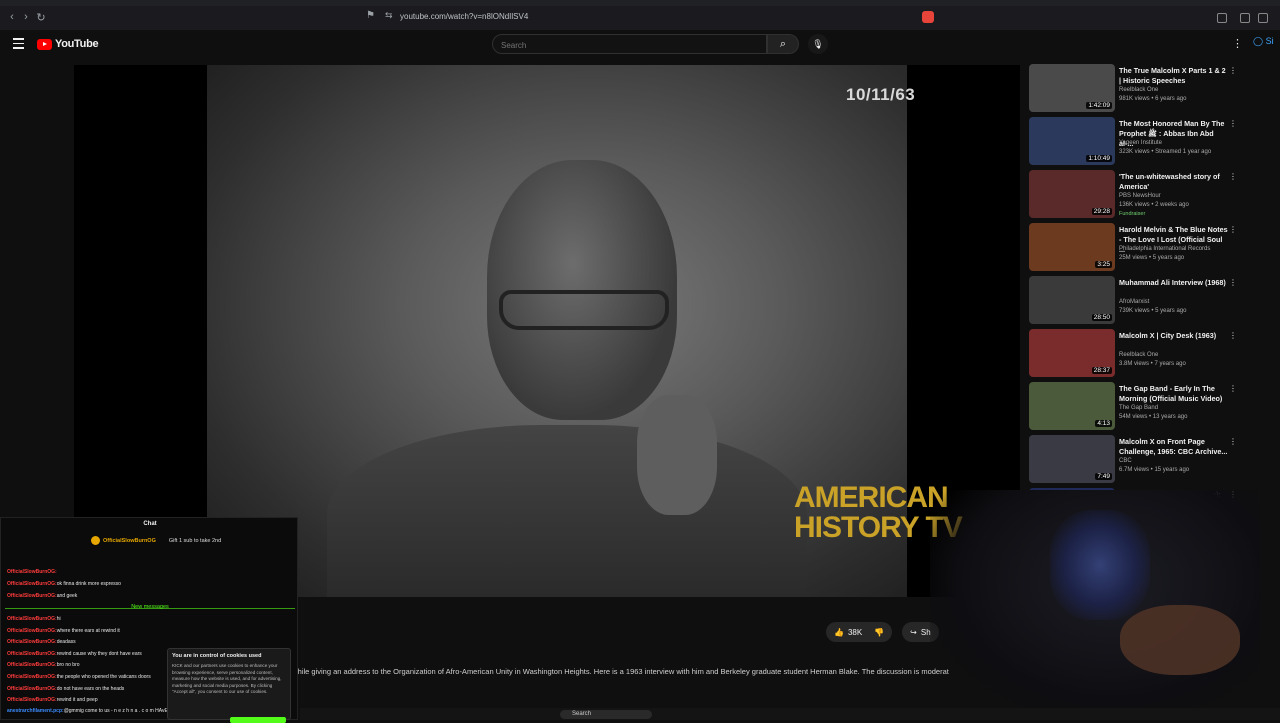 Image resolution: width=1280 pixels, height=723 pixels. Describe the element at coordinates (1072, 247) in the screenshot. I see `video-thumbnail: 3:25` at that location.